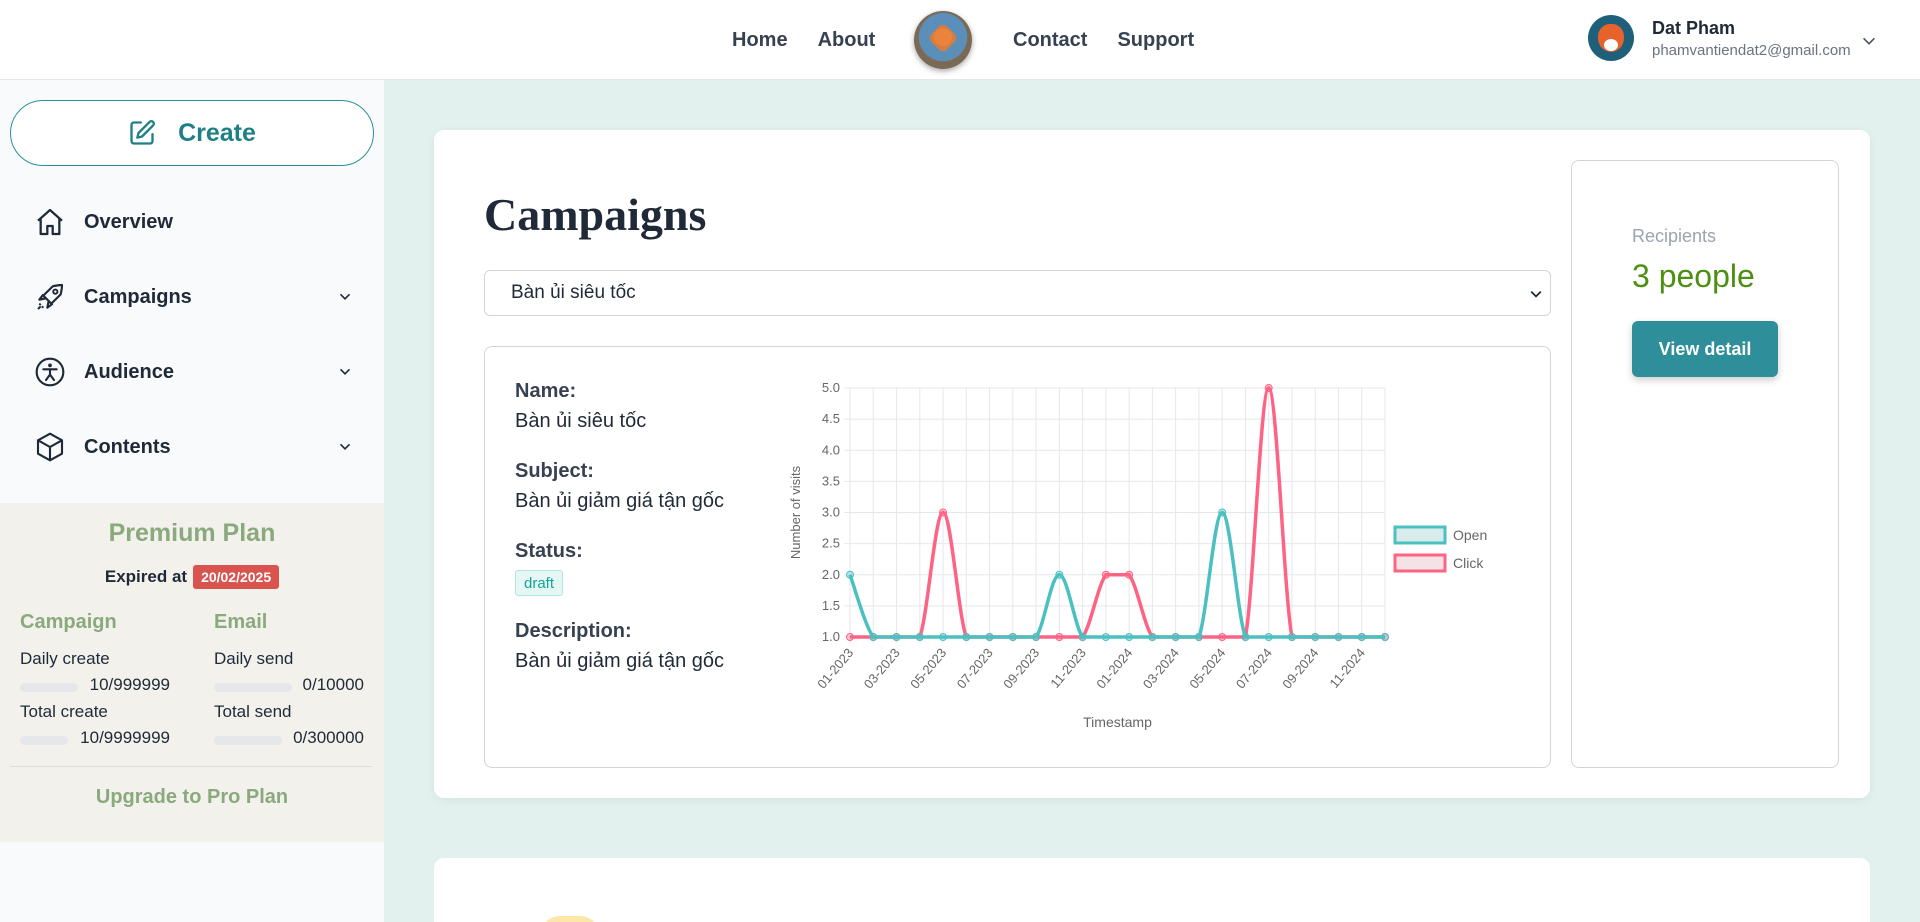  Describe the element at coordinates (595, 214) in the screenshot. I see `page-title: Campaigns` at that location.